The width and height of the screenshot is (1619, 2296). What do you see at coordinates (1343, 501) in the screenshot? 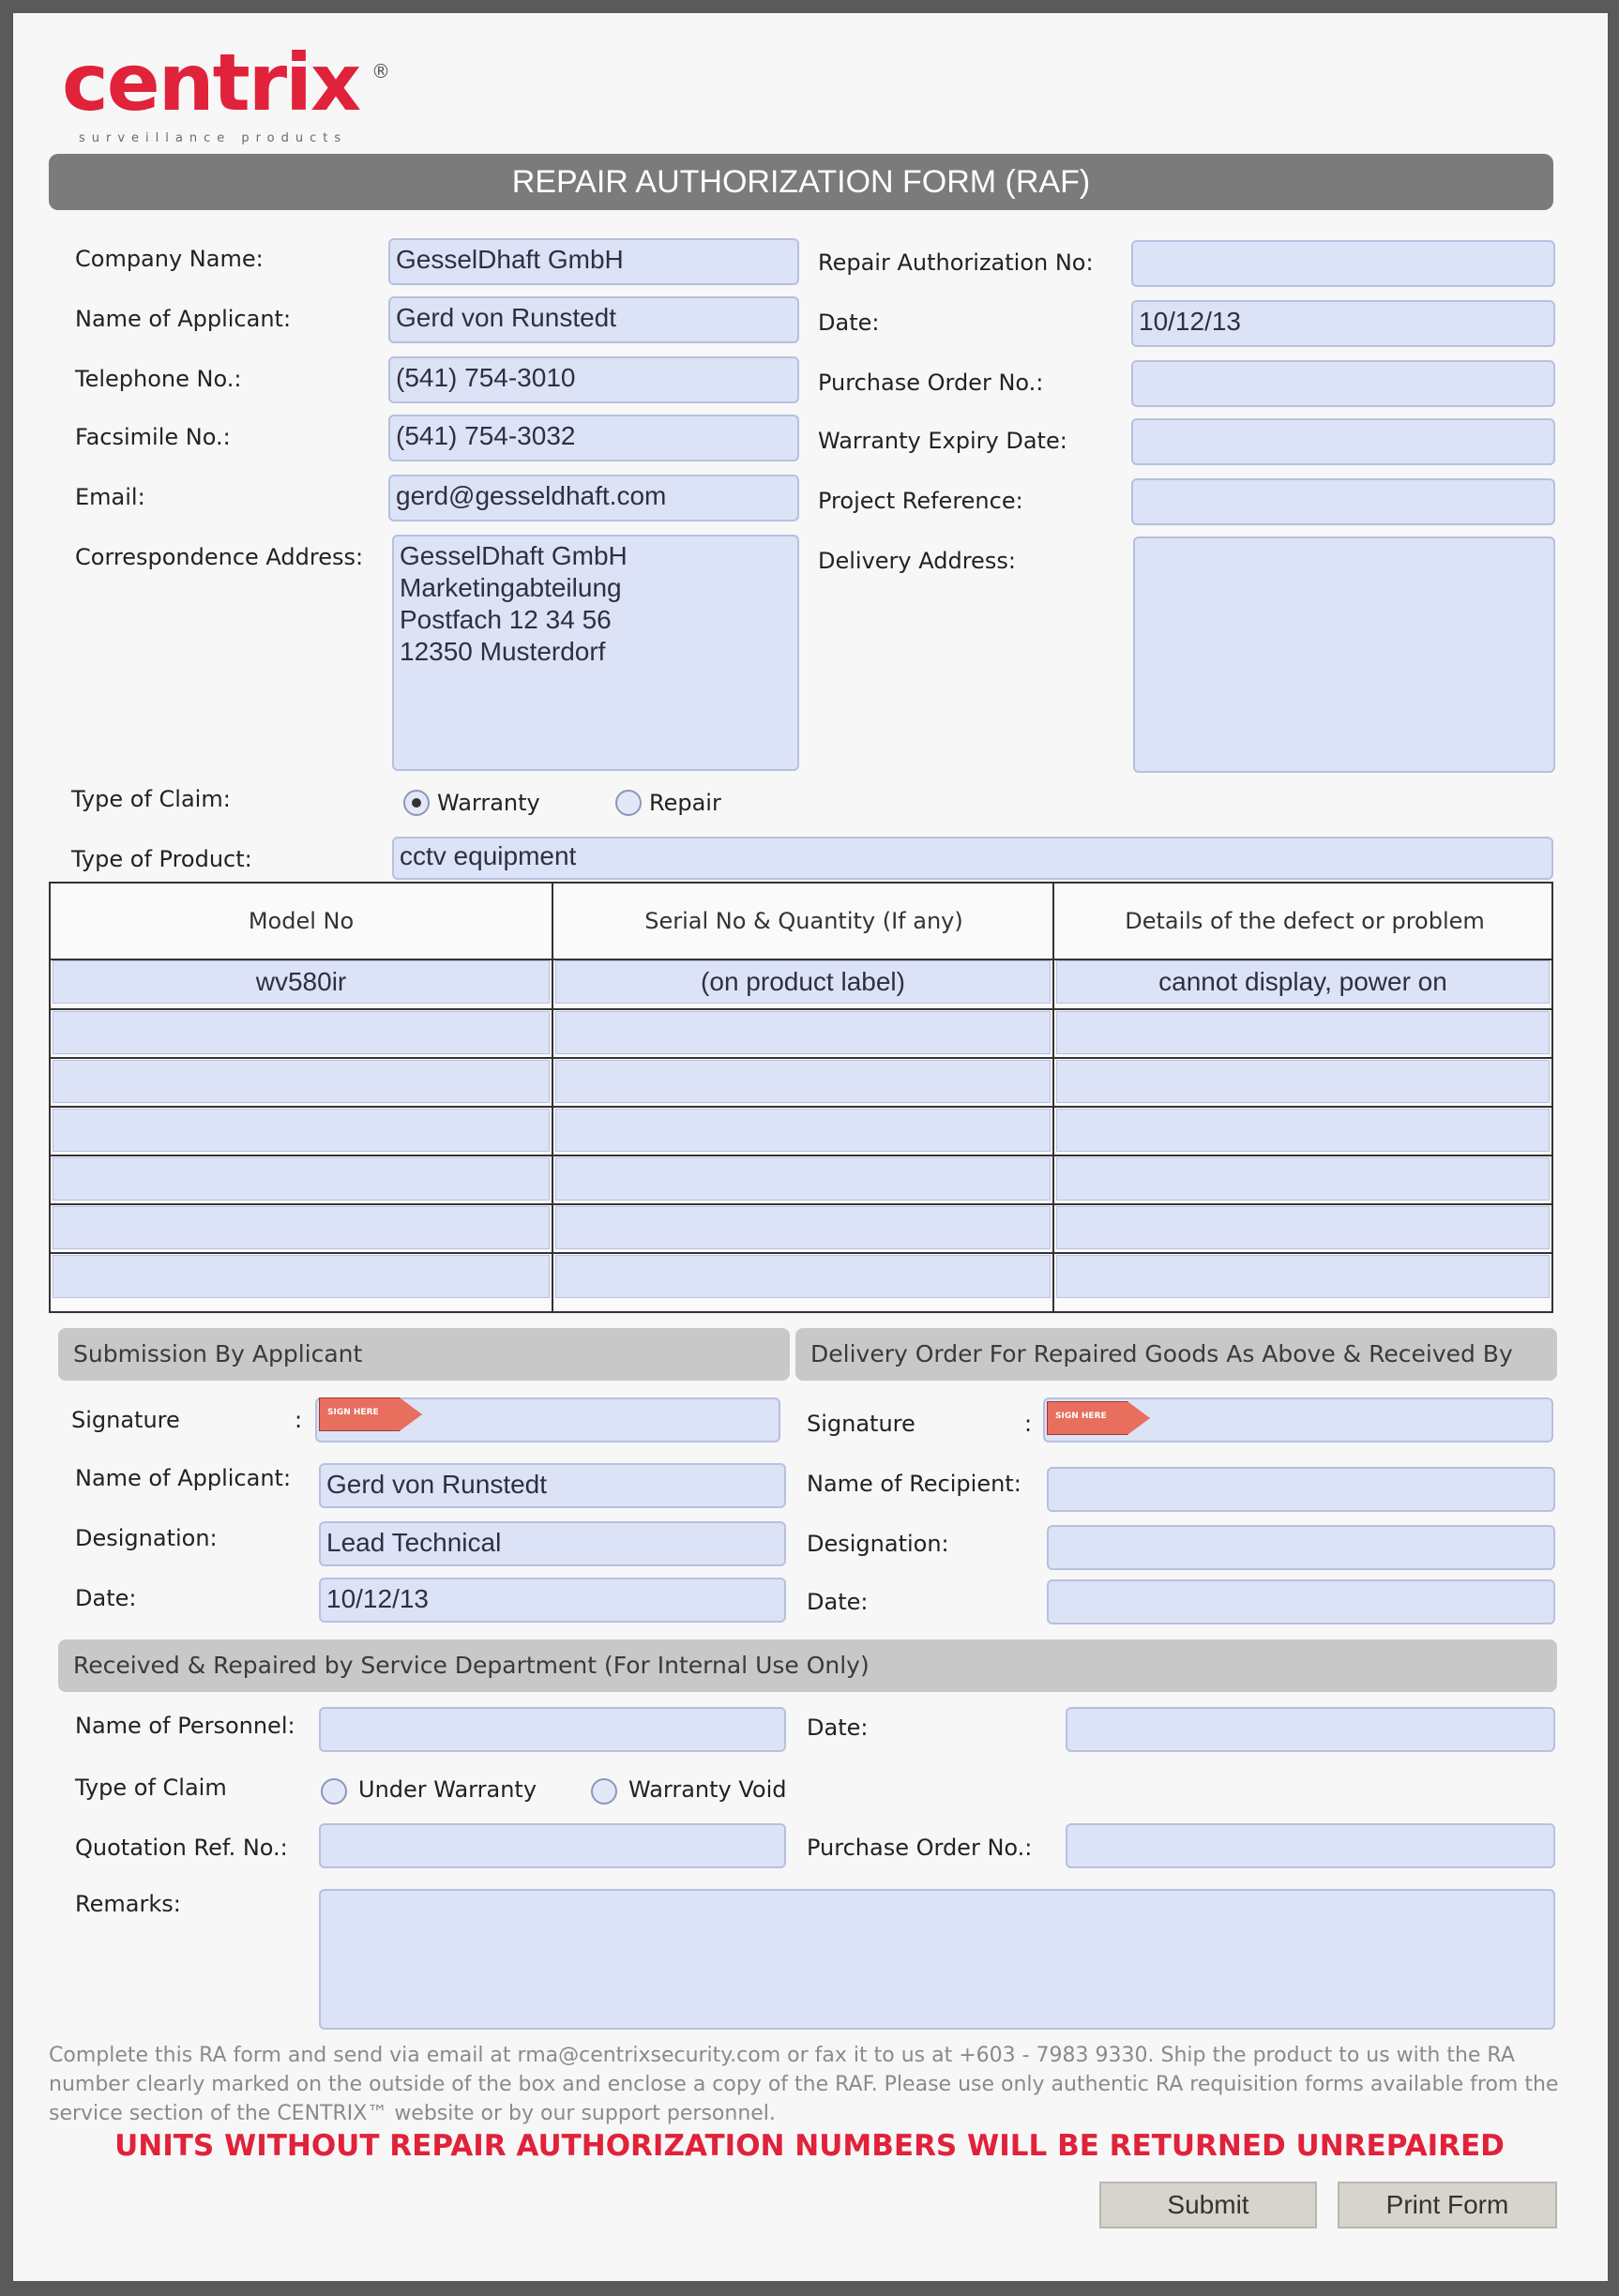
I see `project-reference-field` at bounding box center [1343, 501].